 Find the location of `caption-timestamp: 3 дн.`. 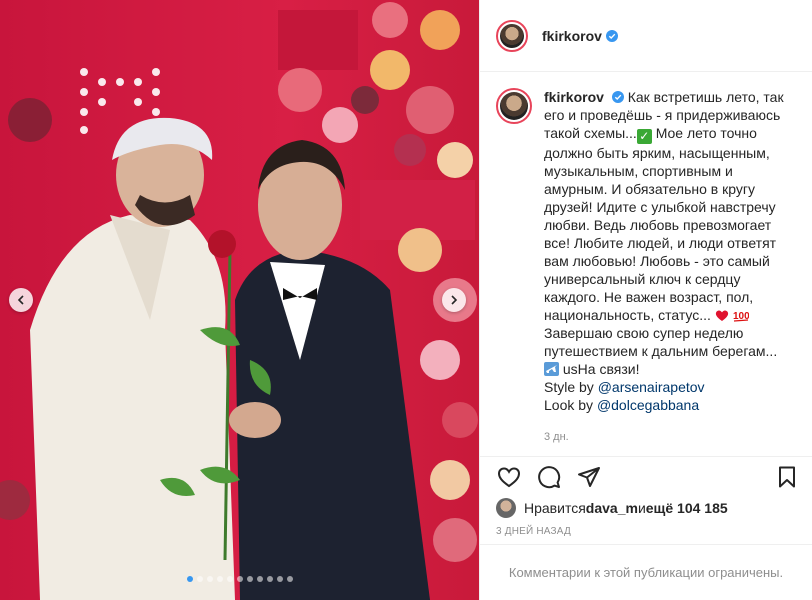

caption-timestamp: 3 дн. is located at coordinates (670, 437).